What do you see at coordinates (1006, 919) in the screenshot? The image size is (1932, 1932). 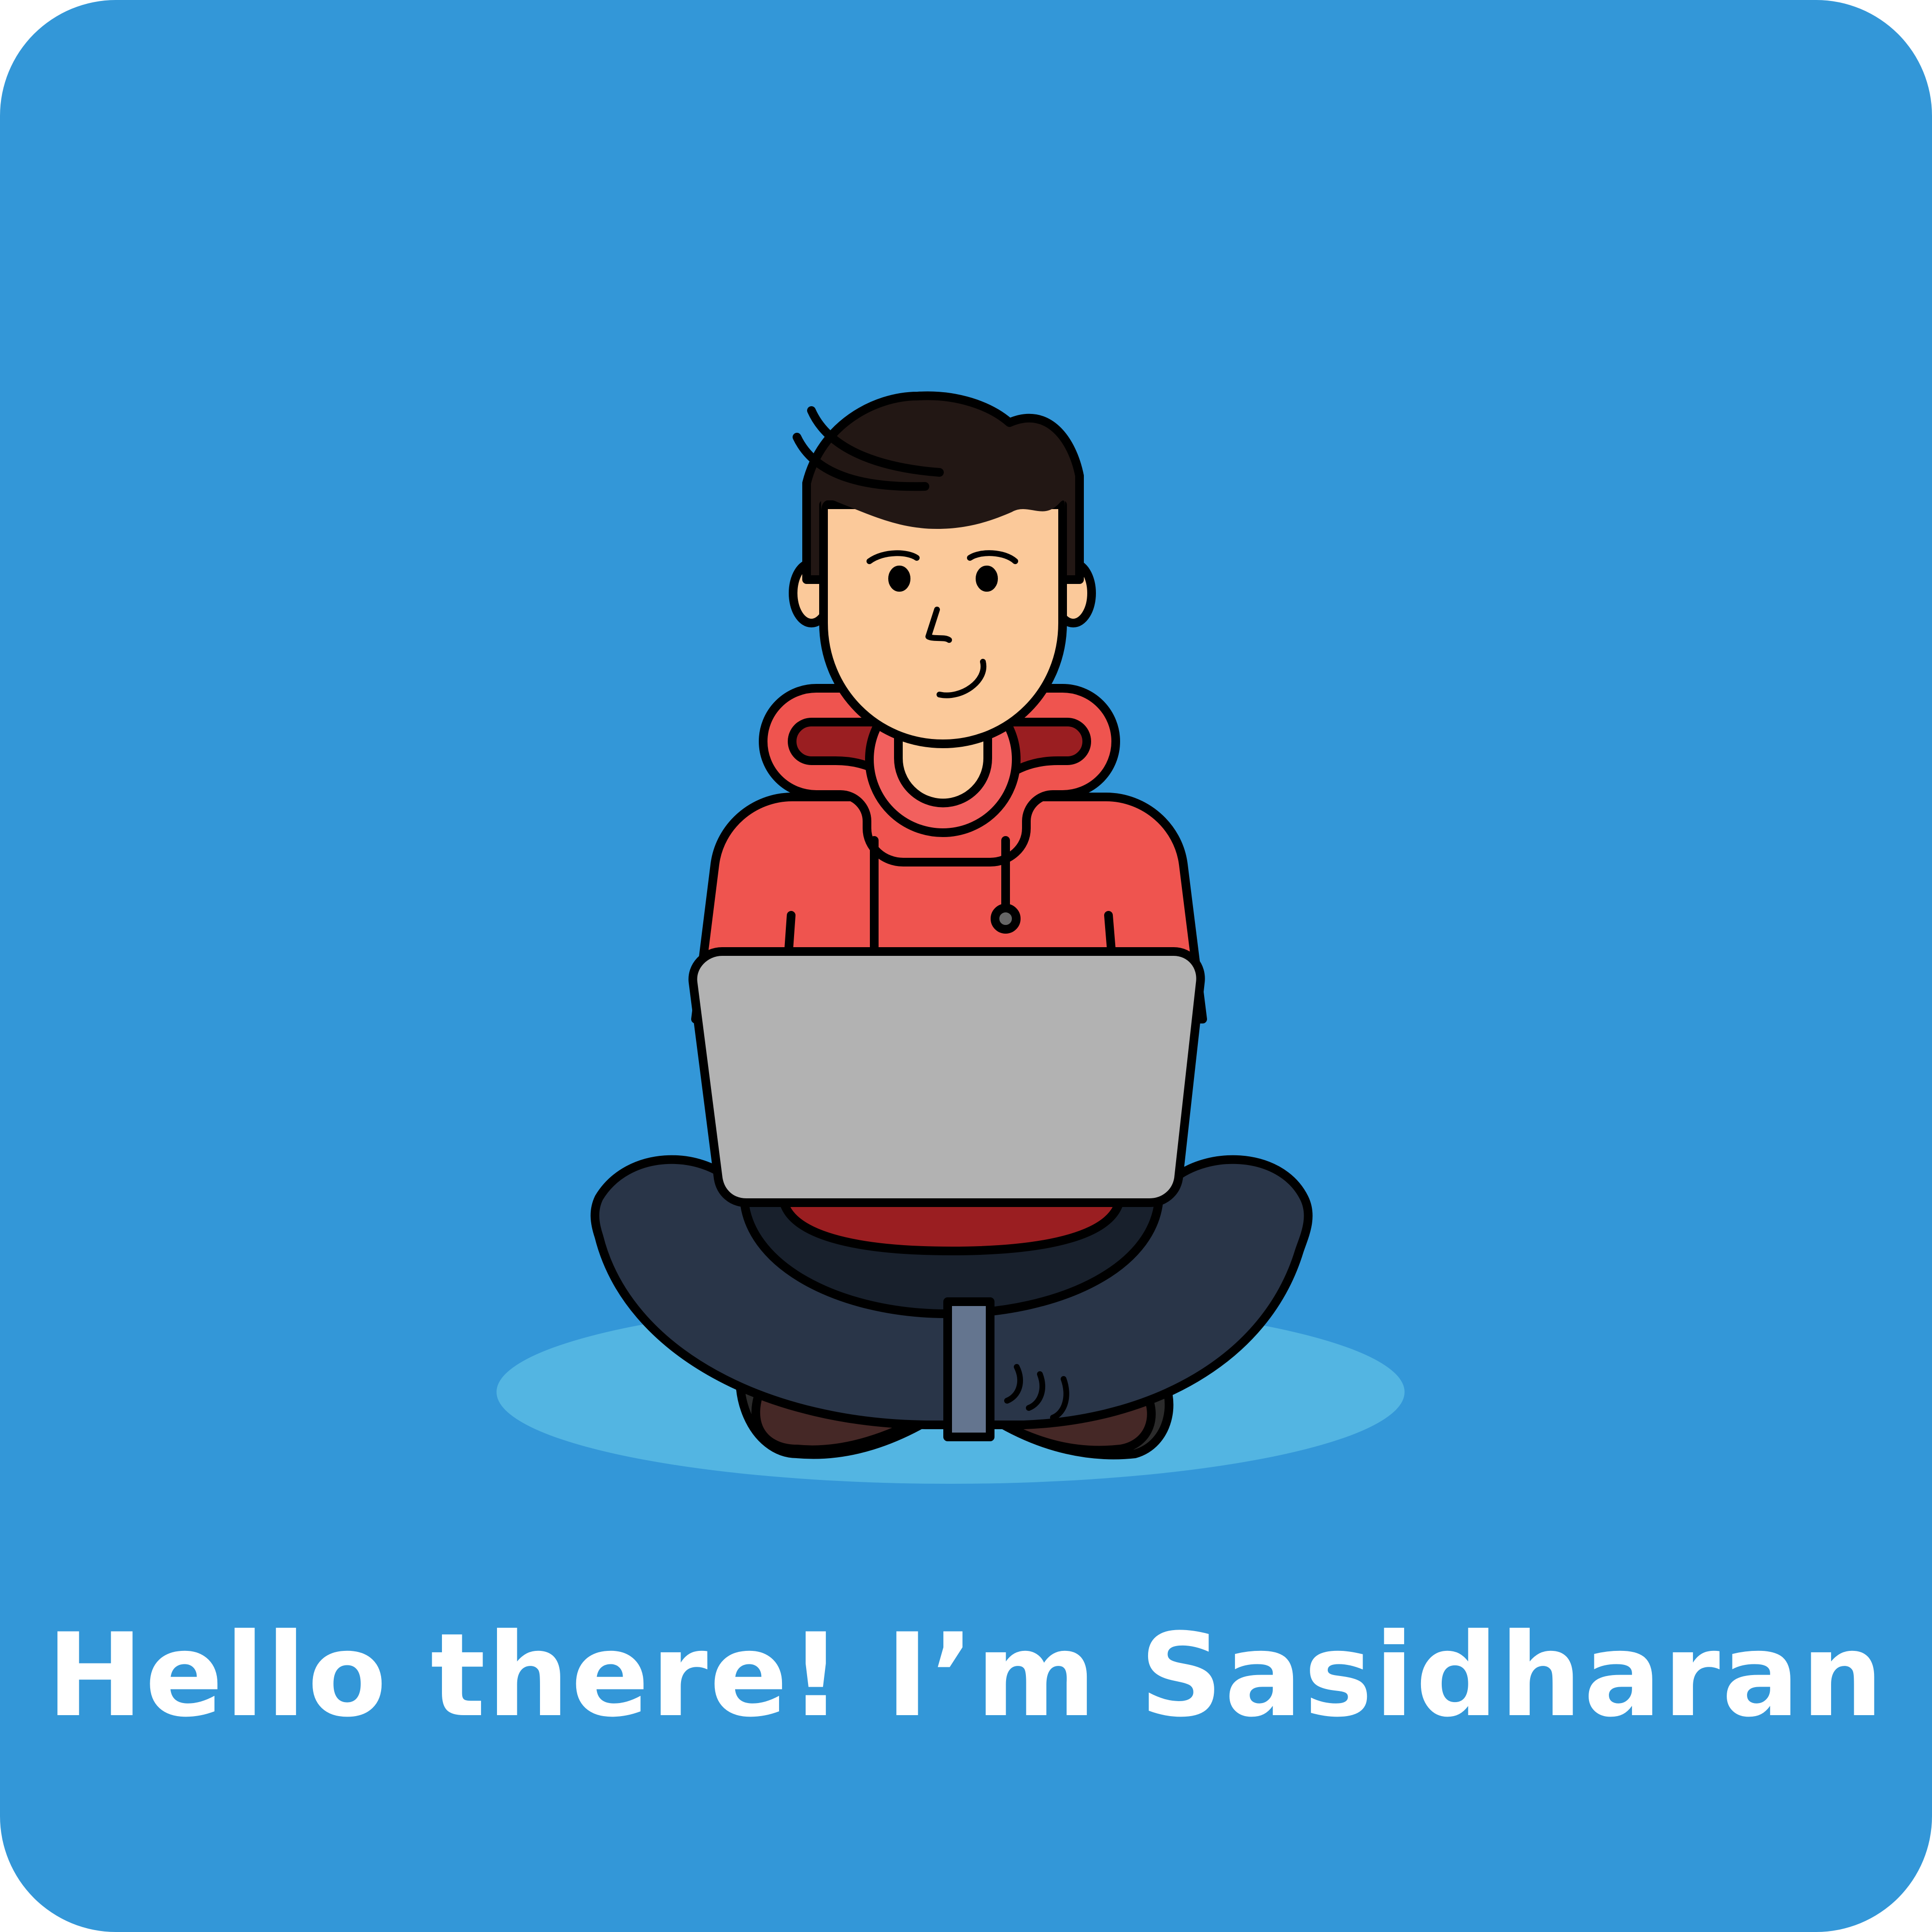 I see `drawstring-tip` at bounding box center [1006, 919].